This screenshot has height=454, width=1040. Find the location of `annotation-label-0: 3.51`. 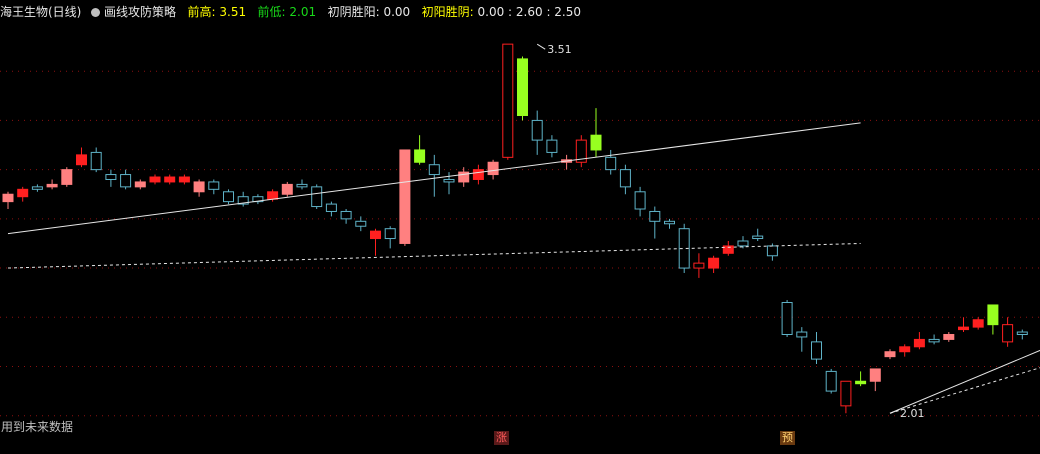

annotation-label-0: 3.51 is located at coordinates (559, 49).